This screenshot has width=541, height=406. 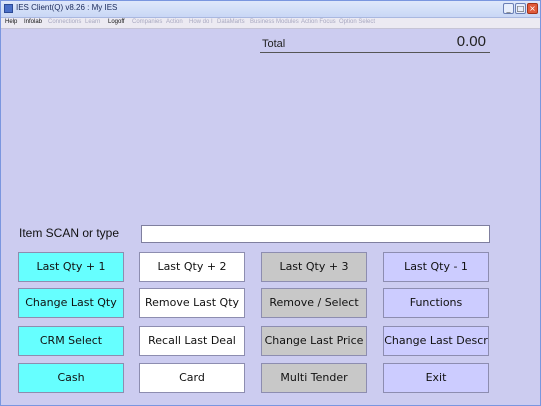 What do you see at coordinates (471, 41) in the screenshot?
I see `total-value: 0.00` at bounding box center [471, 41].